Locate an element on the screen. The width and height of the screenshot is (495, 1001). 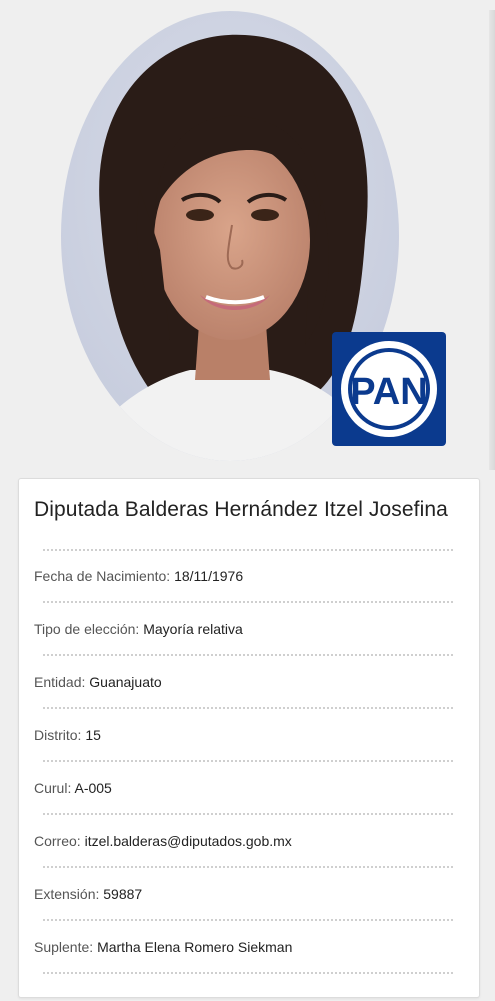
field-value: Guanajuato is located at coordinates (125, 682).